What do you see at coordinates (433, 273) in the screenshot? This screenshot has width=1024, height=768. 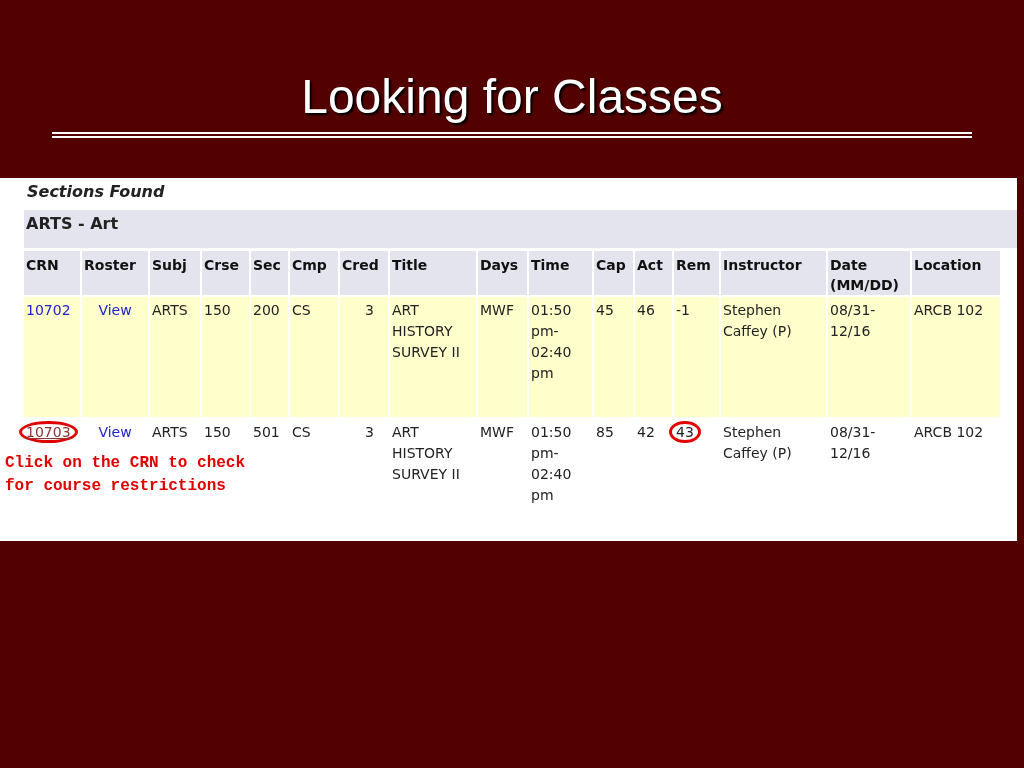 I see `column-header: Title` at bounding box center [433, 273].